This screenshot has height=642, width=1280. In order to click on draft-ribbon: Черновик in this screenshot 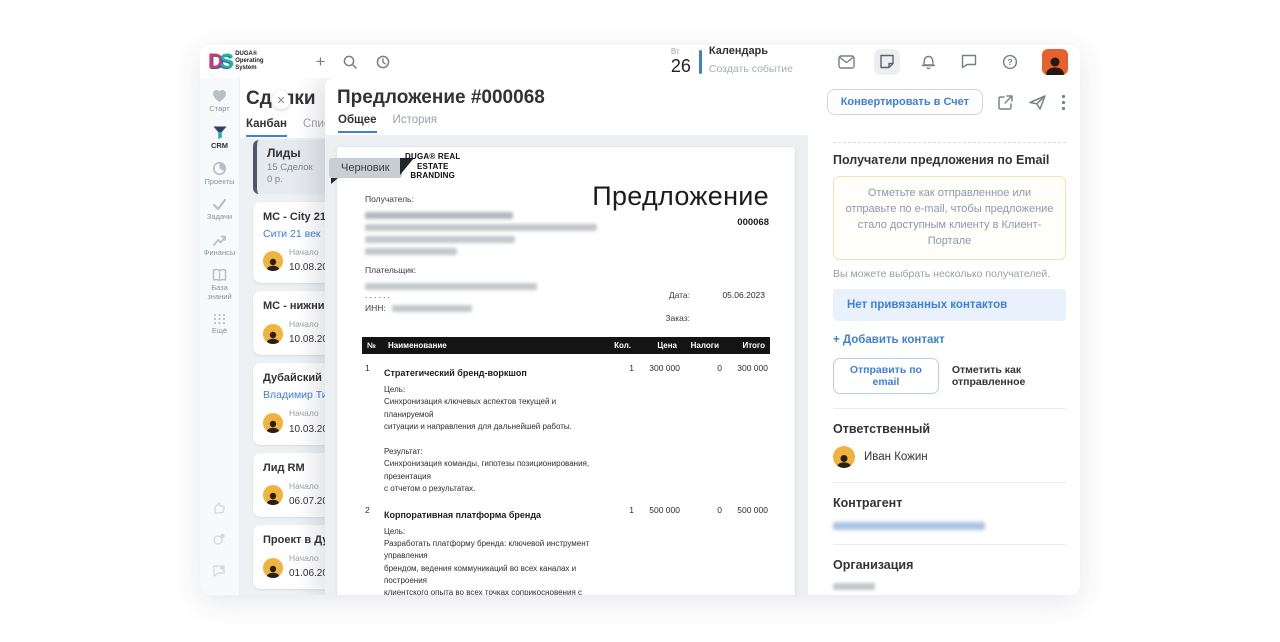, I will do `click(371, 171)`.